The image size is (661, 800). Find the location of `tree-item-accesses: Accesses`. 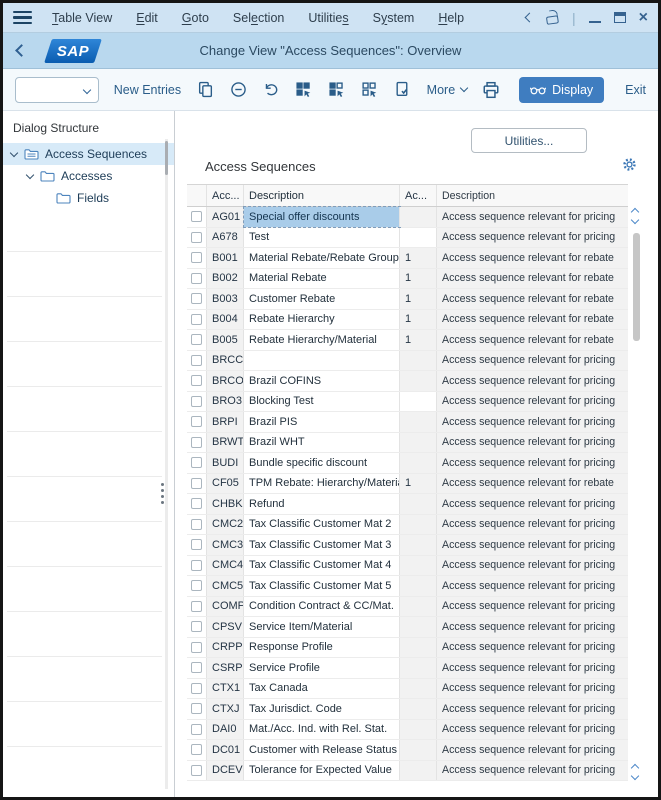

tree-item-accesses: Accesses is located at coordinates (88, 176).